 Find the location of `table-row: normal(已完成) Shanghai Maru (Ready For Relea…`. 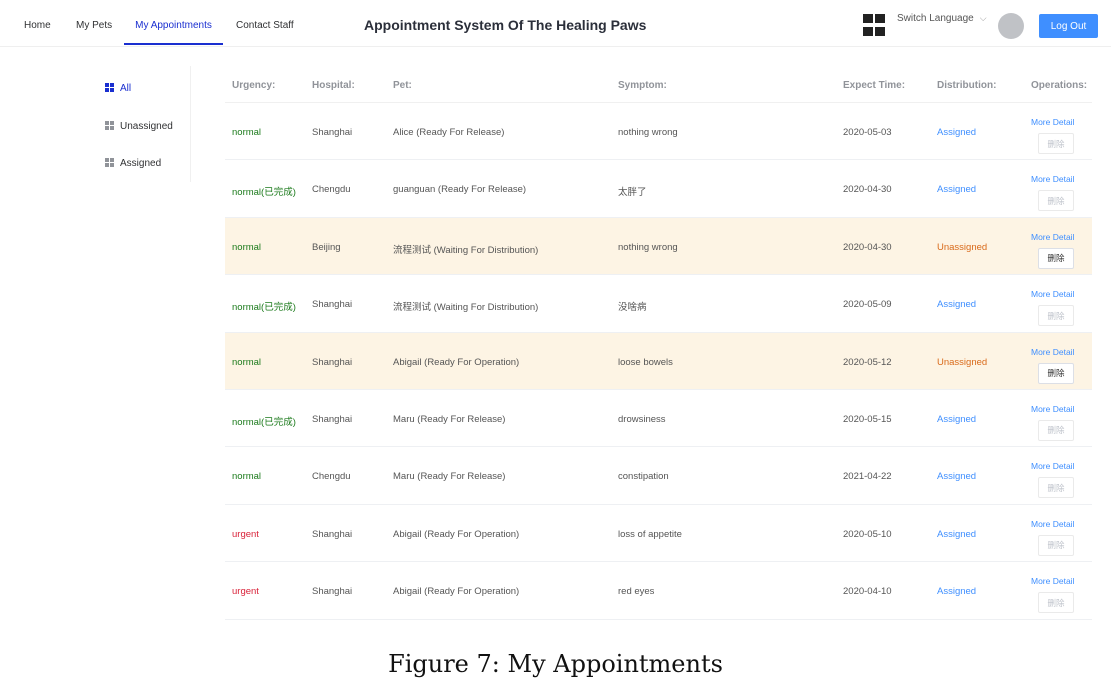

table-row: normal(已完成) Shanghai Maru (Ready For Relea… is located at coordinates (658, 419).